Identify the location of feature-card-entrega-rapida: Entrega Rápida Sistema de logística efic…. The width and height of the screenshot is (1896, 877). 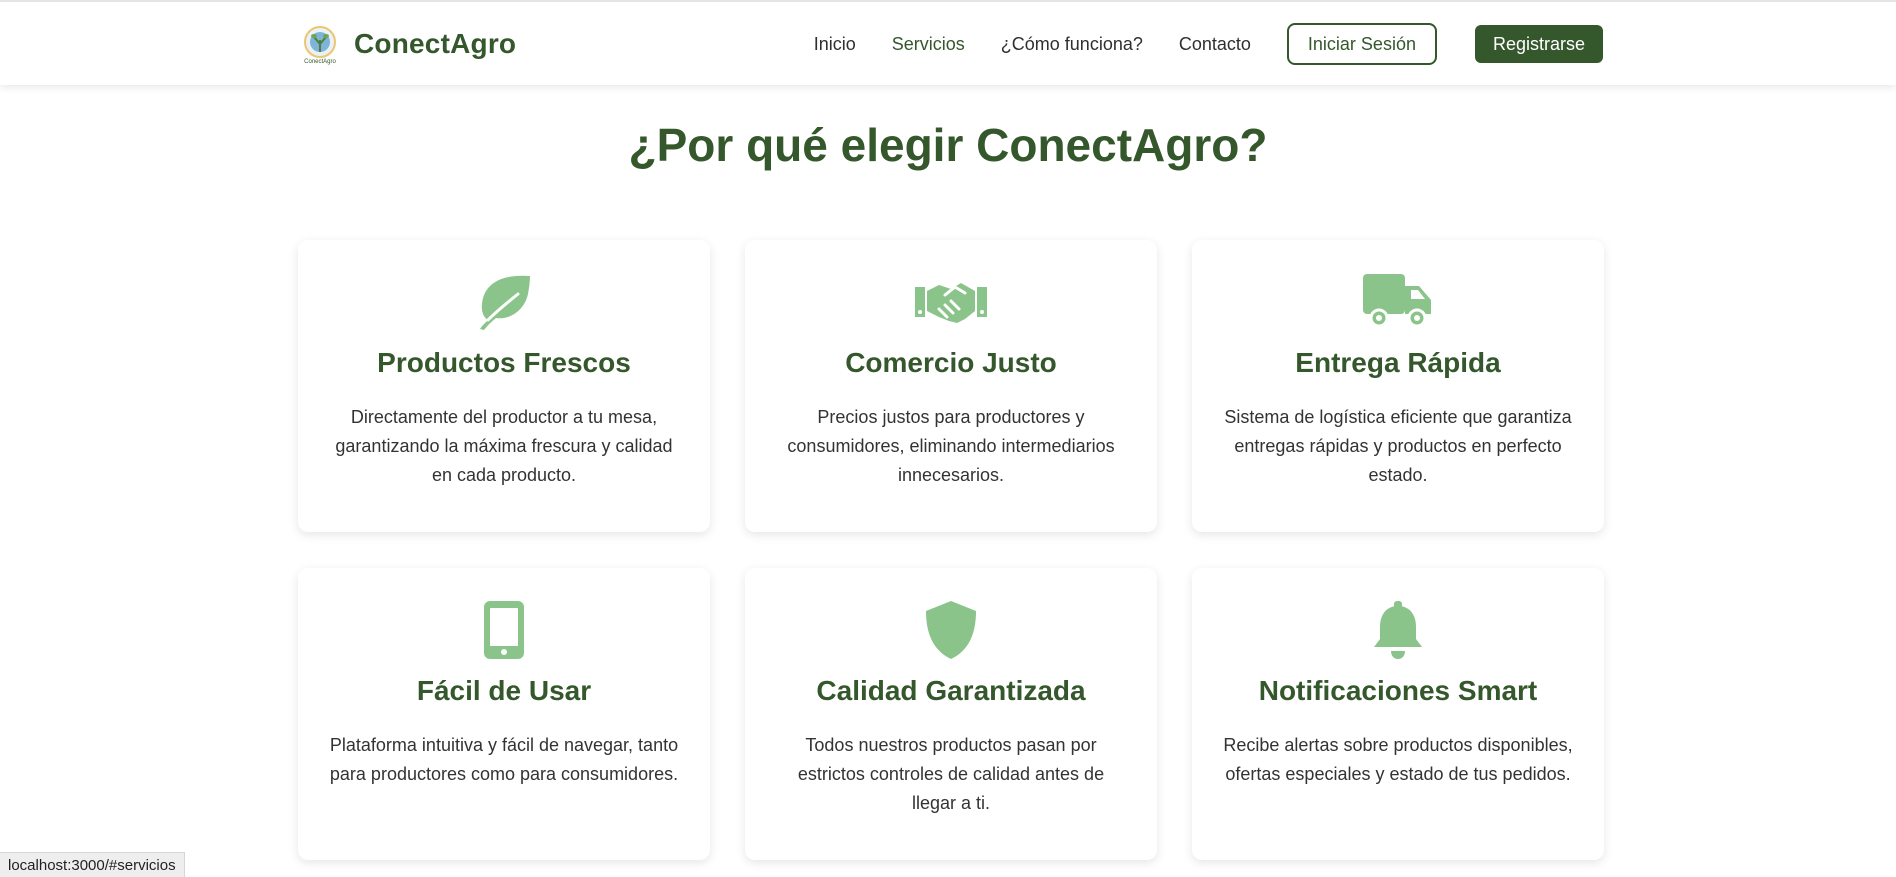
(1398, 386).